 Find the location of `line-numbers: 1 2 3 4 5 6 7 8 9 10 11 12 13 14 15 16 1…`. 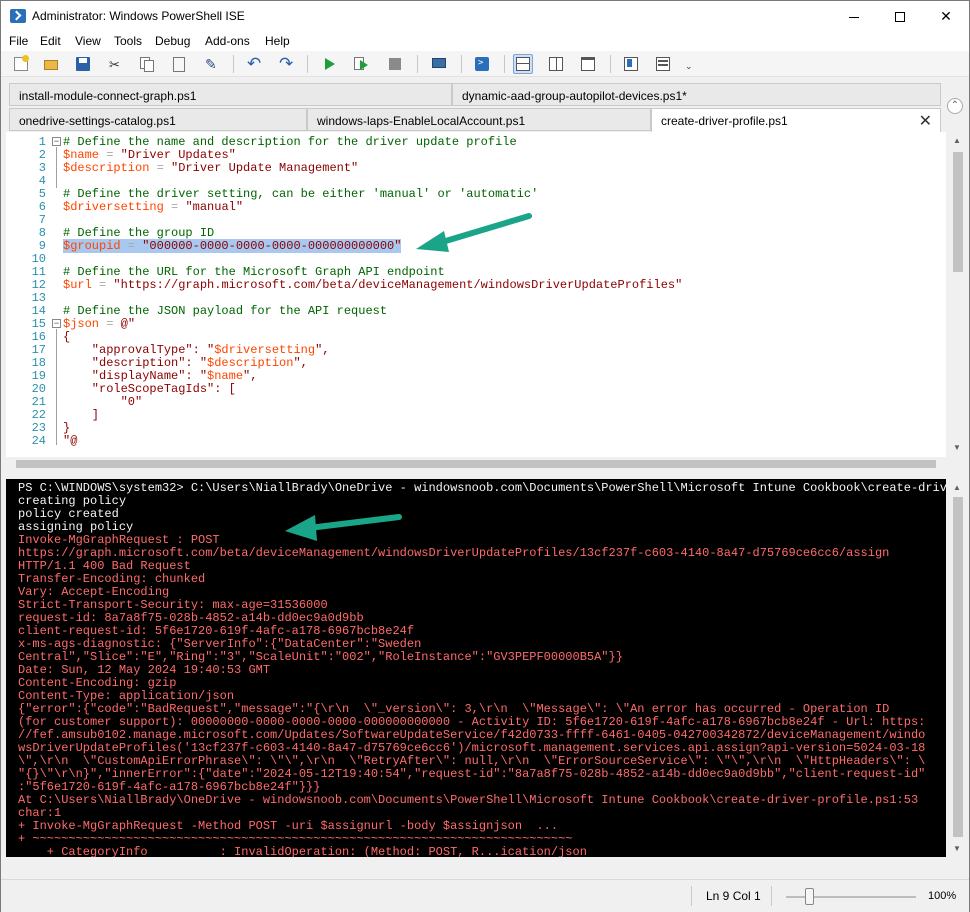

line-numbers: 1 2 3 4 5 6 7 8 9 10 11 12 13 14 15 16 1… is located at coordinates (26, 292).